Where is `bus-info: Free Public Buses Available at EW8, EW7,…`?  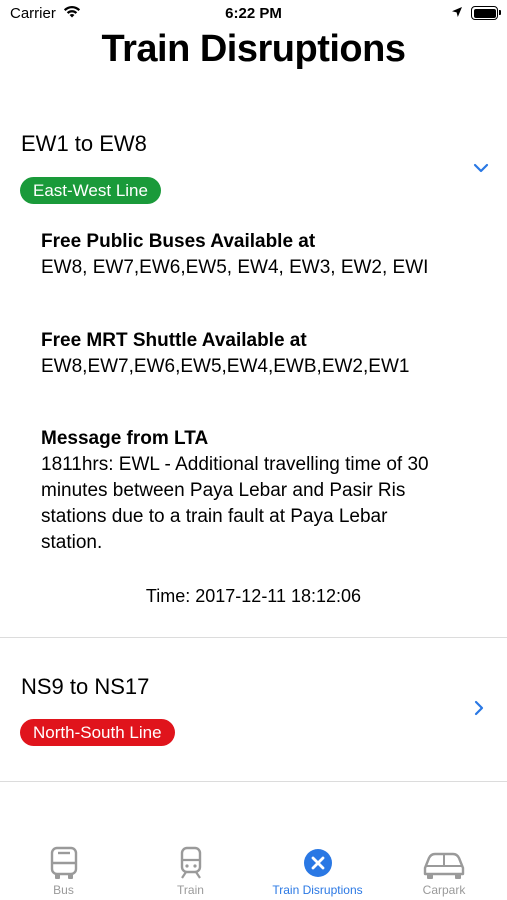 bus-info: Free Public Buses Available at EW8, EW7,… is located at coordinates (261, 255).